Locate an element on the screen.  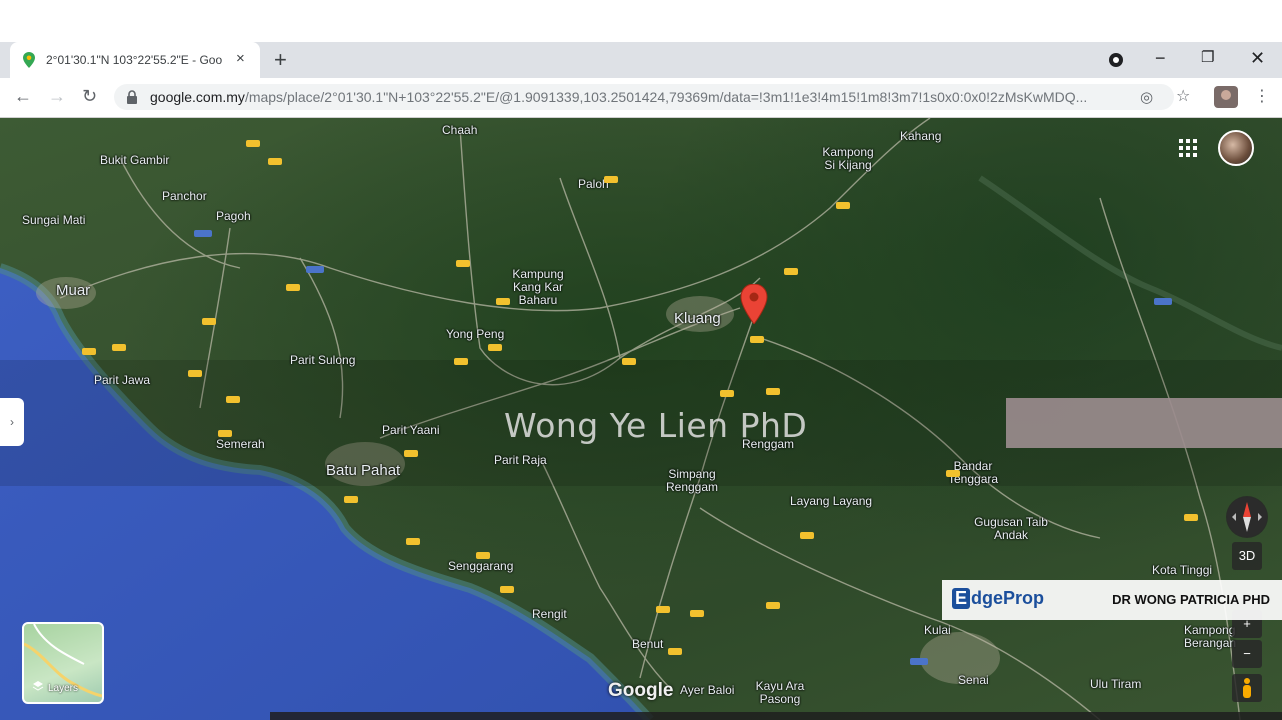
forward-button: → is located at coordinates (57, 96).